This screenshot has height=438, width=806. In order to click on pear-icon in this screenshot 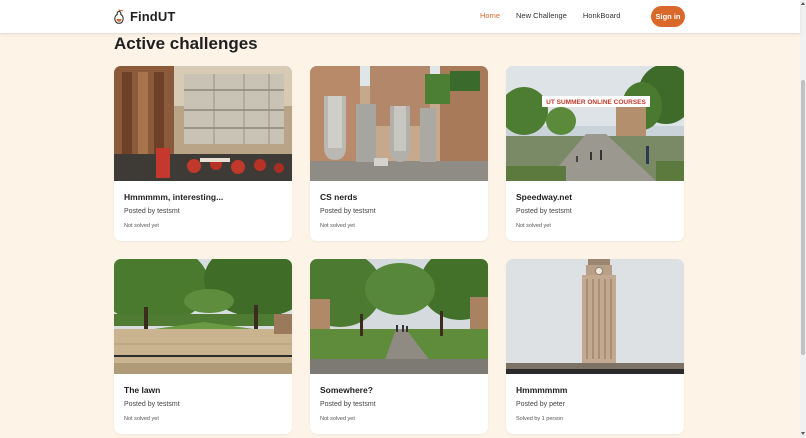, I will do `click(119, 16)`.